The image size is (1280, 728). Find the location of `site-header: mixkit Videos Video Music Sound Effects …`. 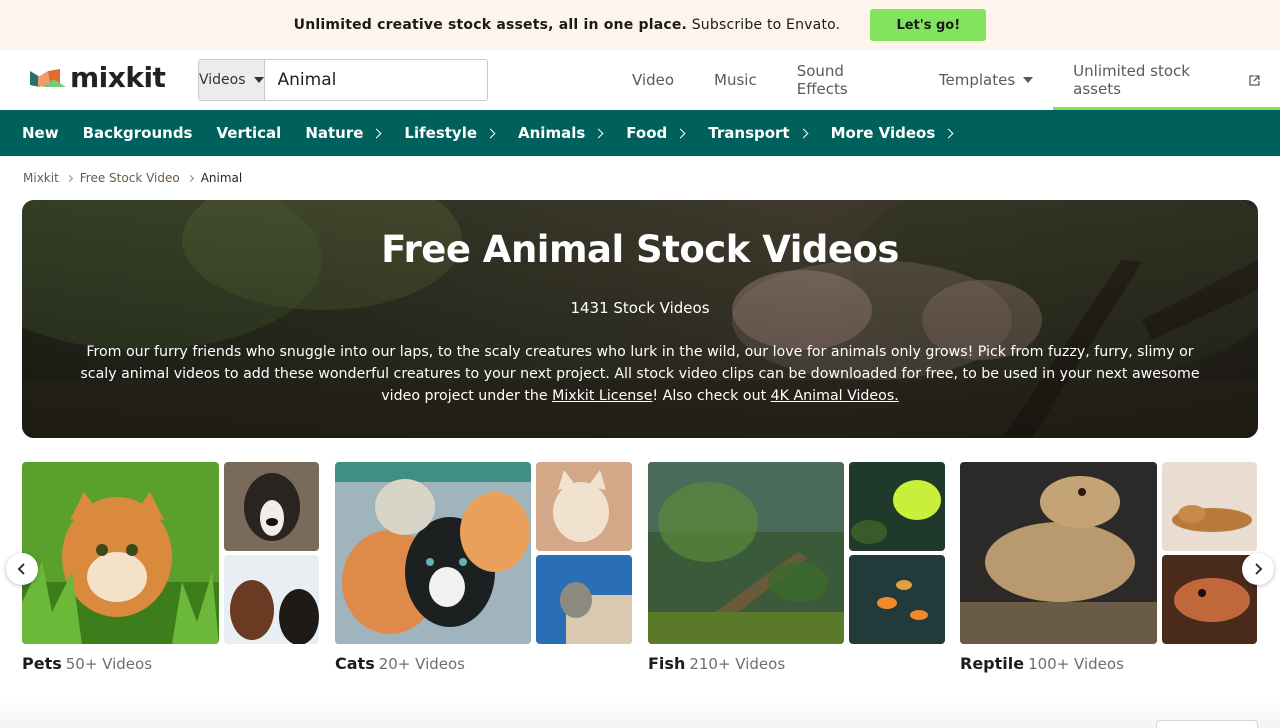

site-header: mixkit Videos Video Music Sound Effects … is located at coordinates (640, 80).